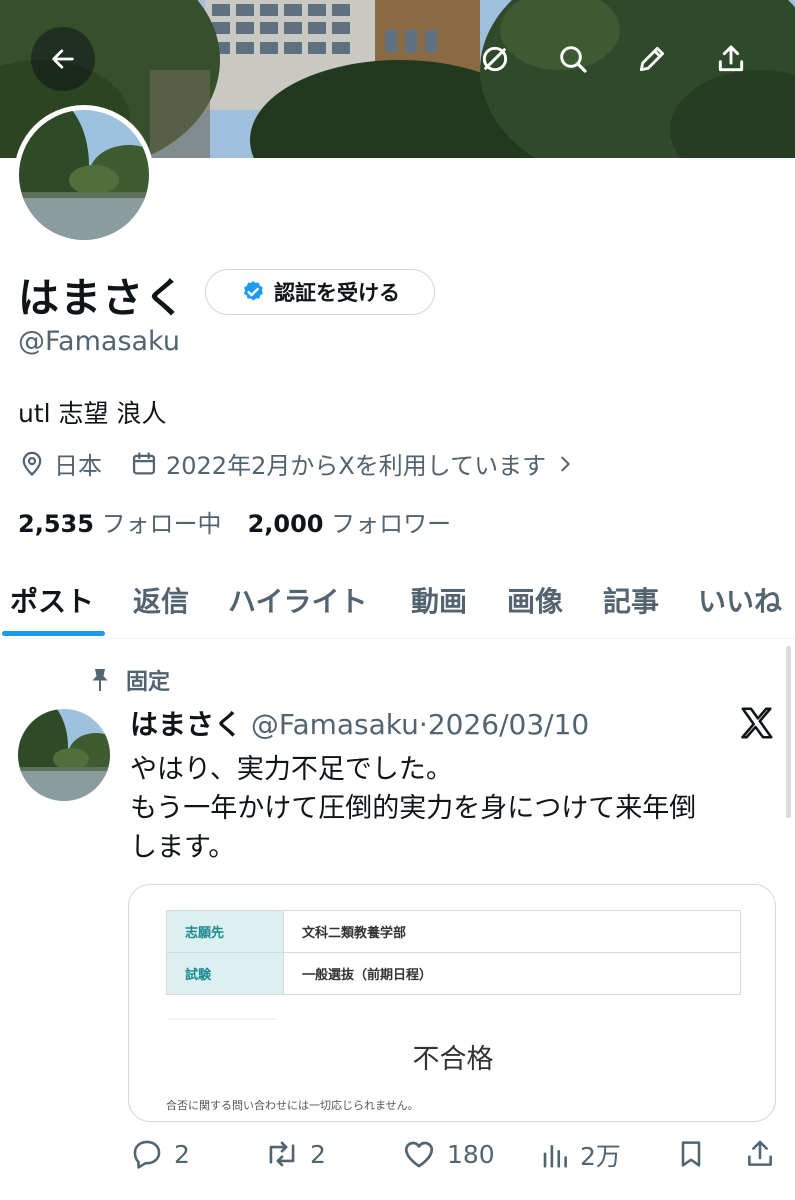 The width and height of the screenshot is (795, 1200). I want to click on tab-posts: ポスト, so click(52, 600).